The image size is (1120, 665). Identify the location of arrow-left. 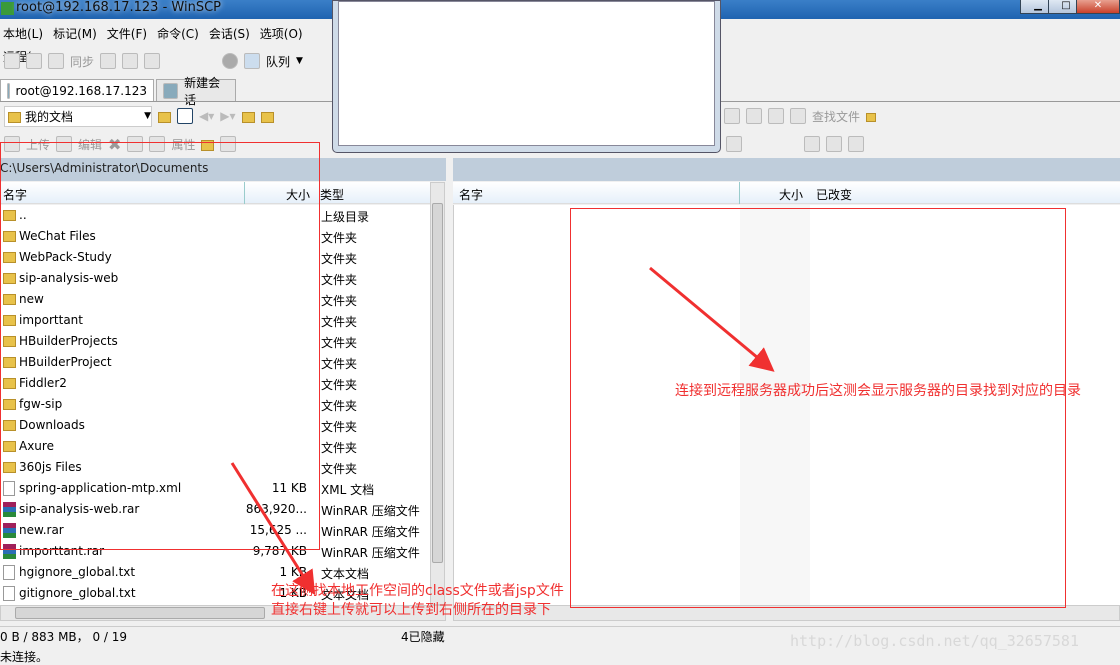
(273, 529).